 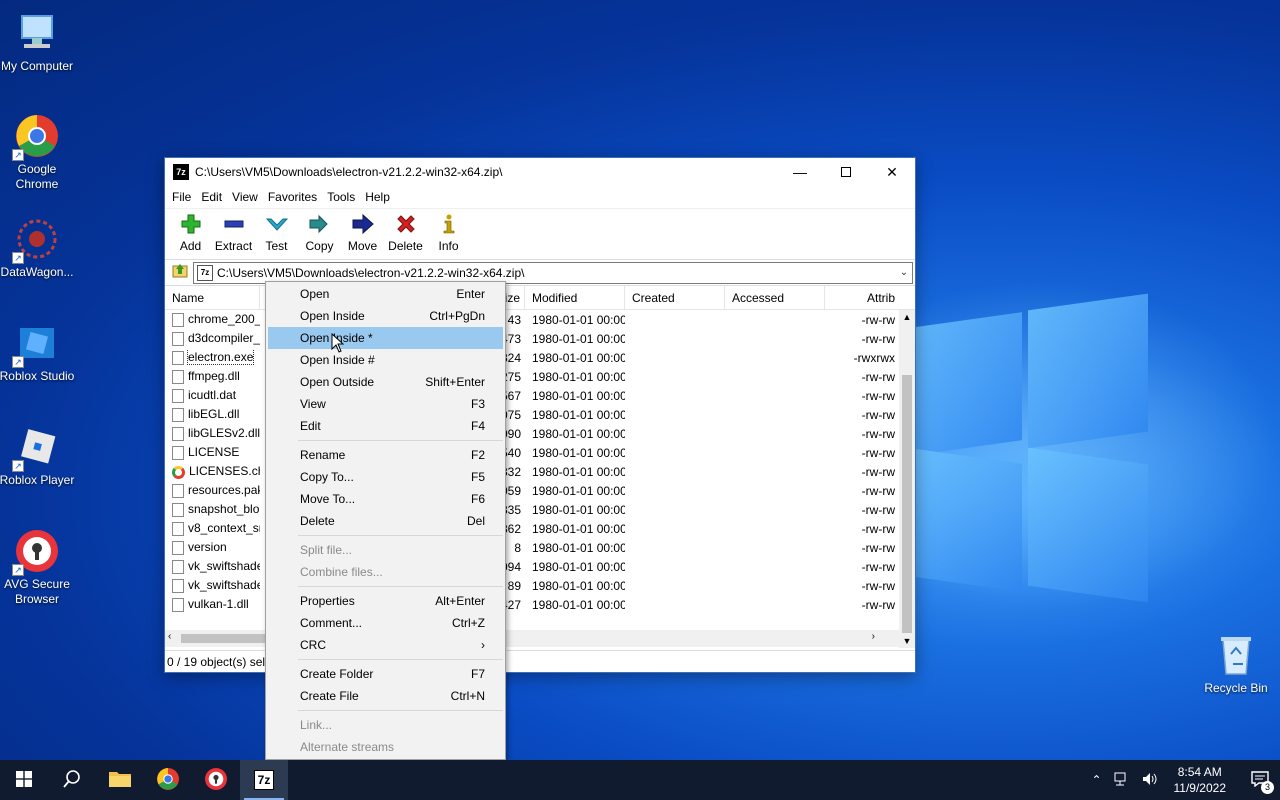 What do you see at coordinates (178, 490) in the screenshot?
I see `file-icon` at bounding box center [178, 490].